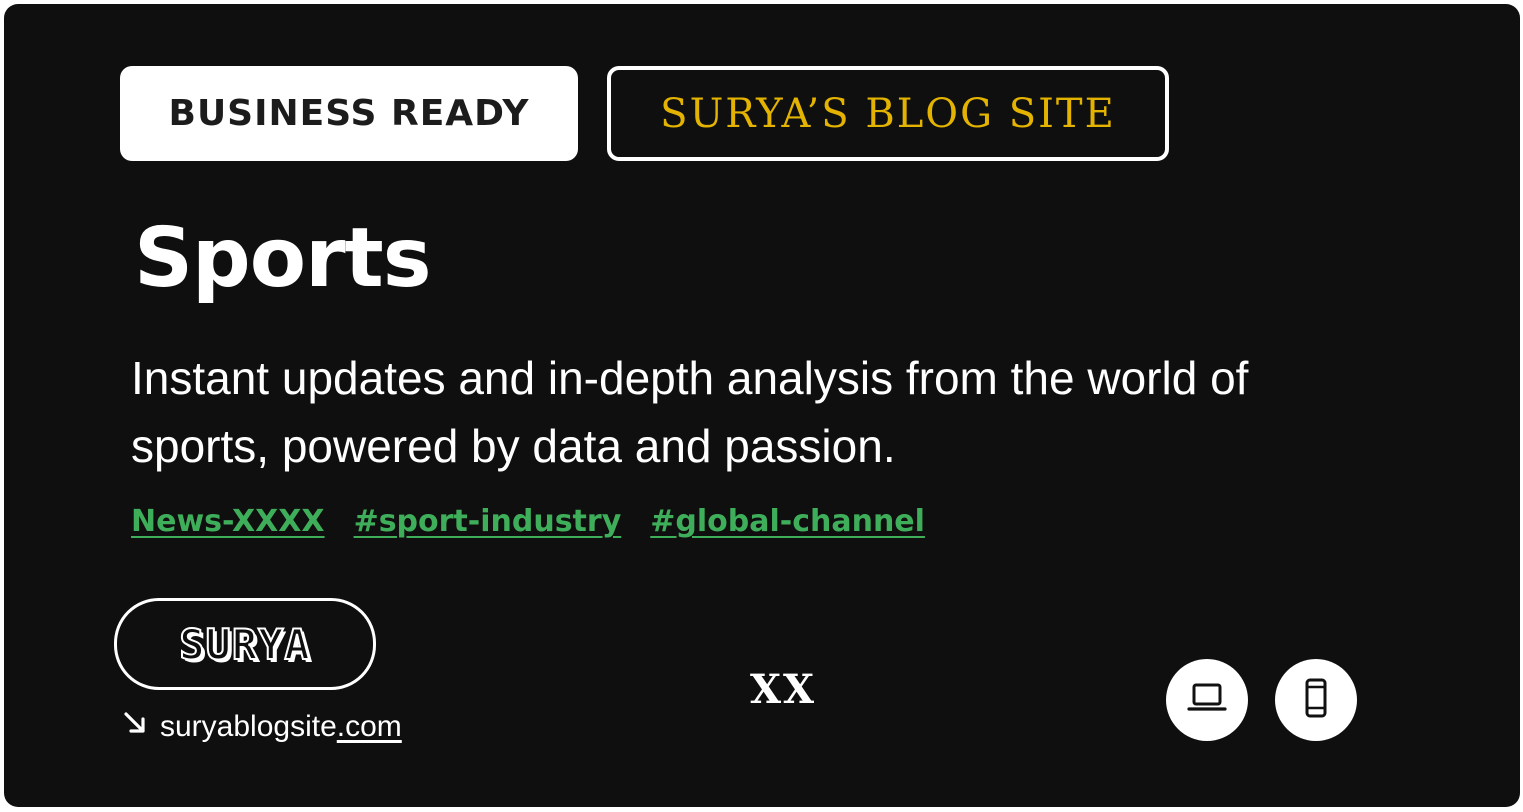  What do you see at coordinates (783, 689) in the screenshot?
I see `center-mark: XX` at bounding box center [783, 689].